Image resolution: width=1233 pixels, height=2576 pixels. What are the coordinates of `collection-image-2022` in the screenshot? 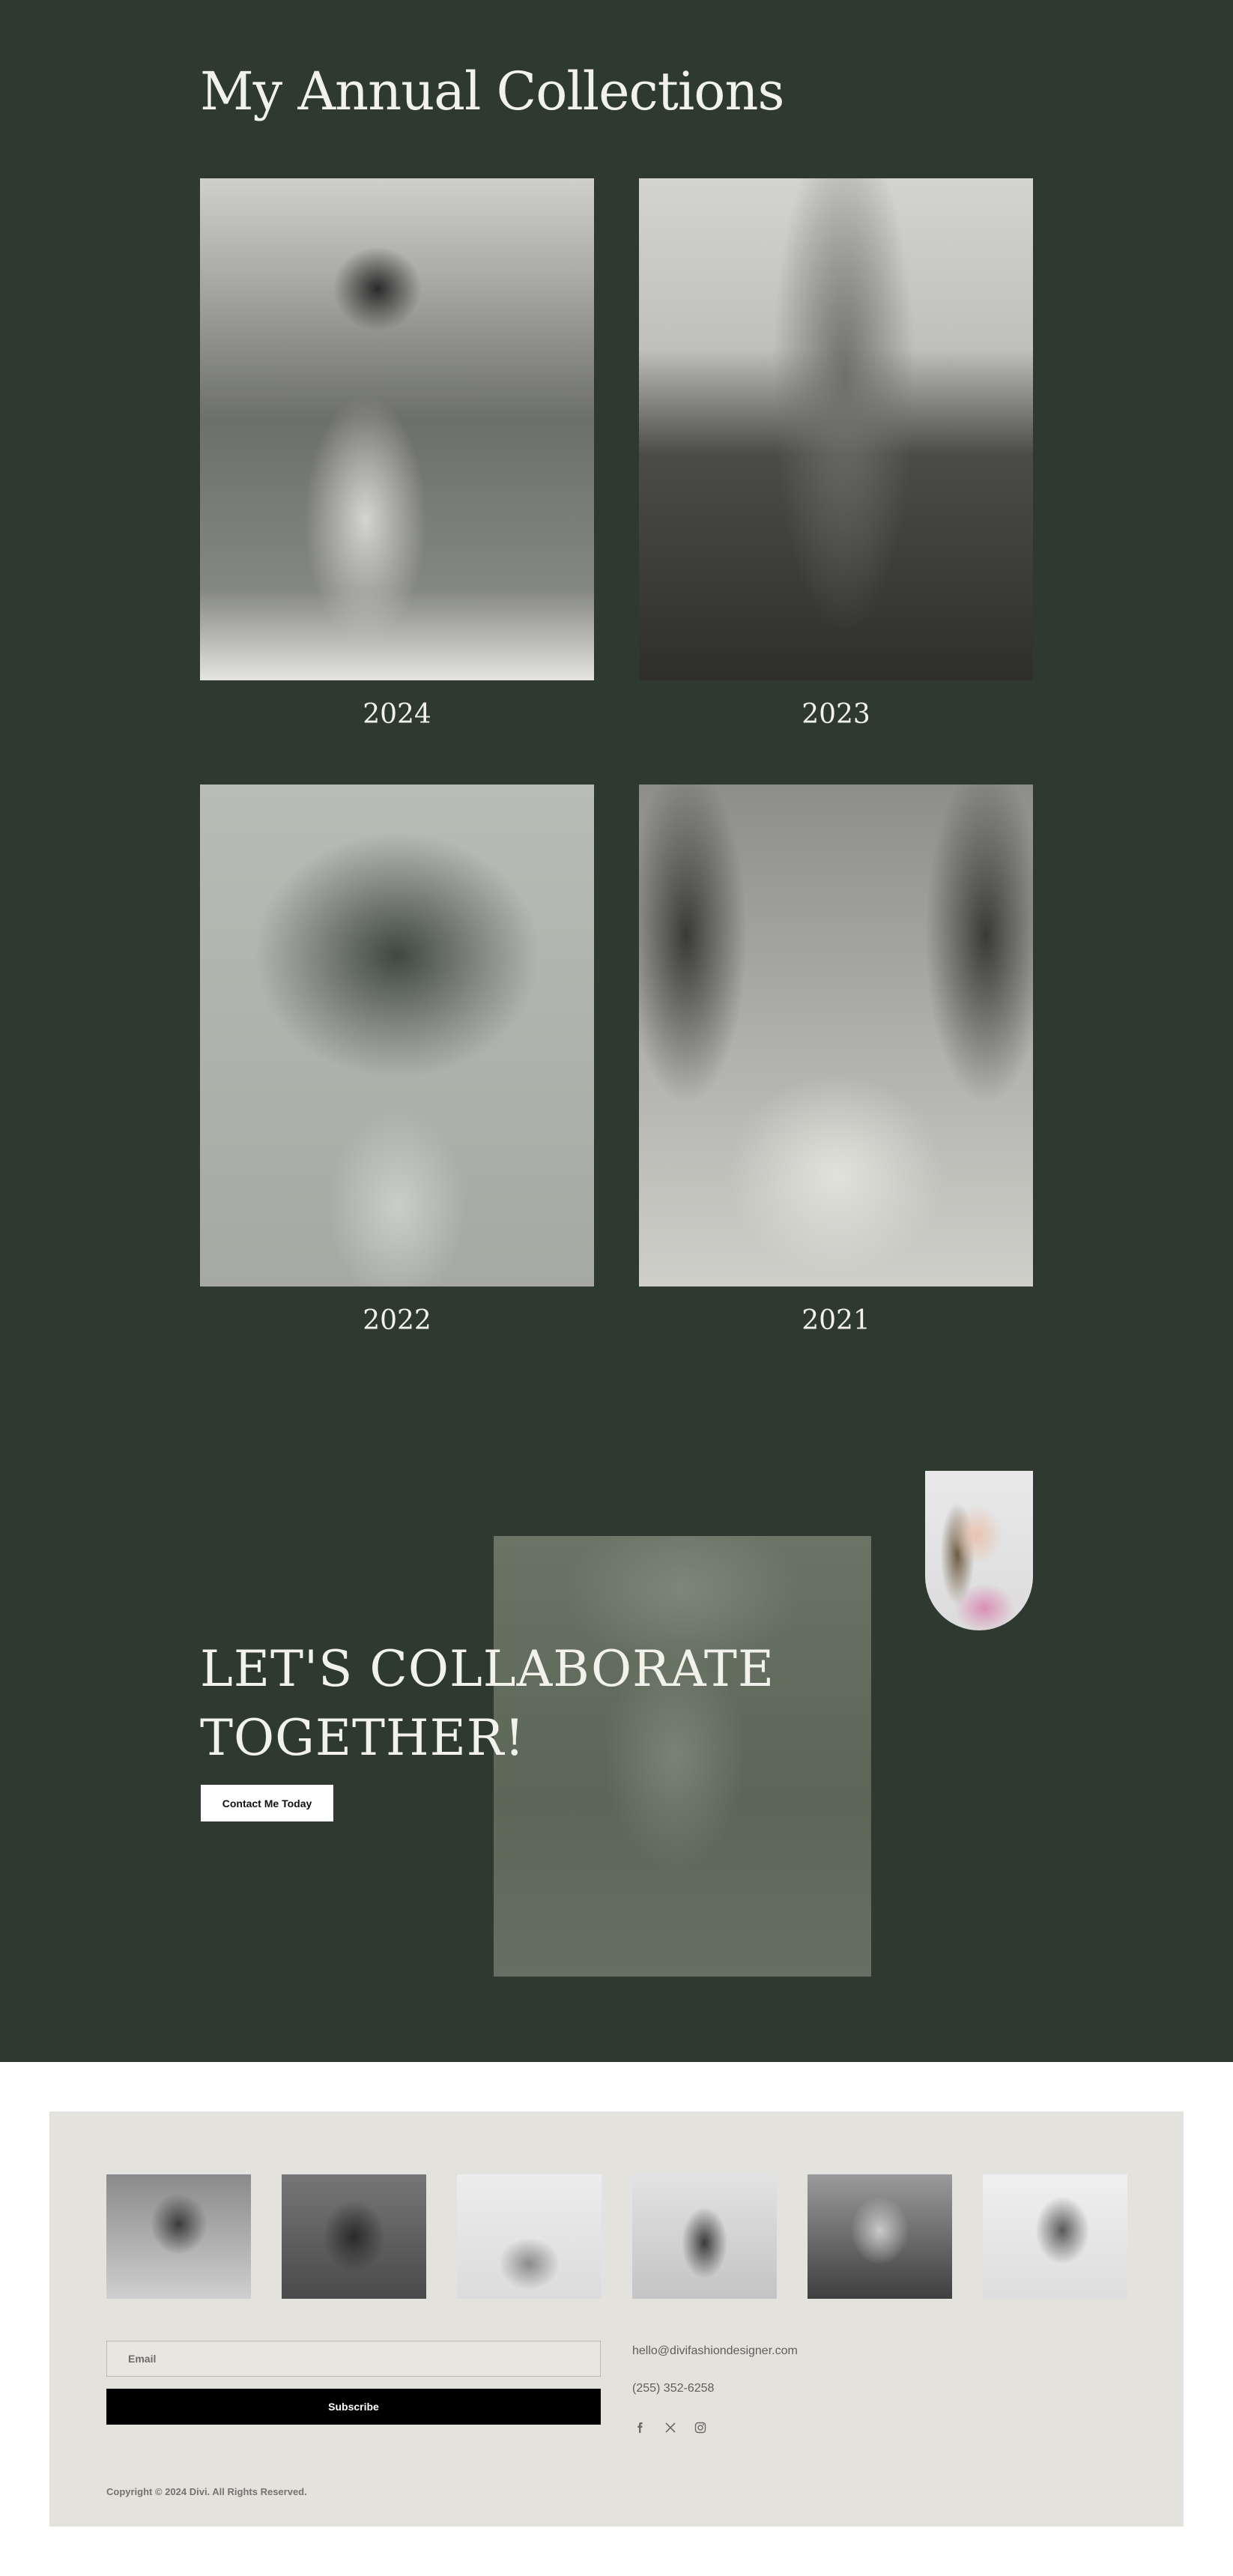 It's located at (397, 1035).